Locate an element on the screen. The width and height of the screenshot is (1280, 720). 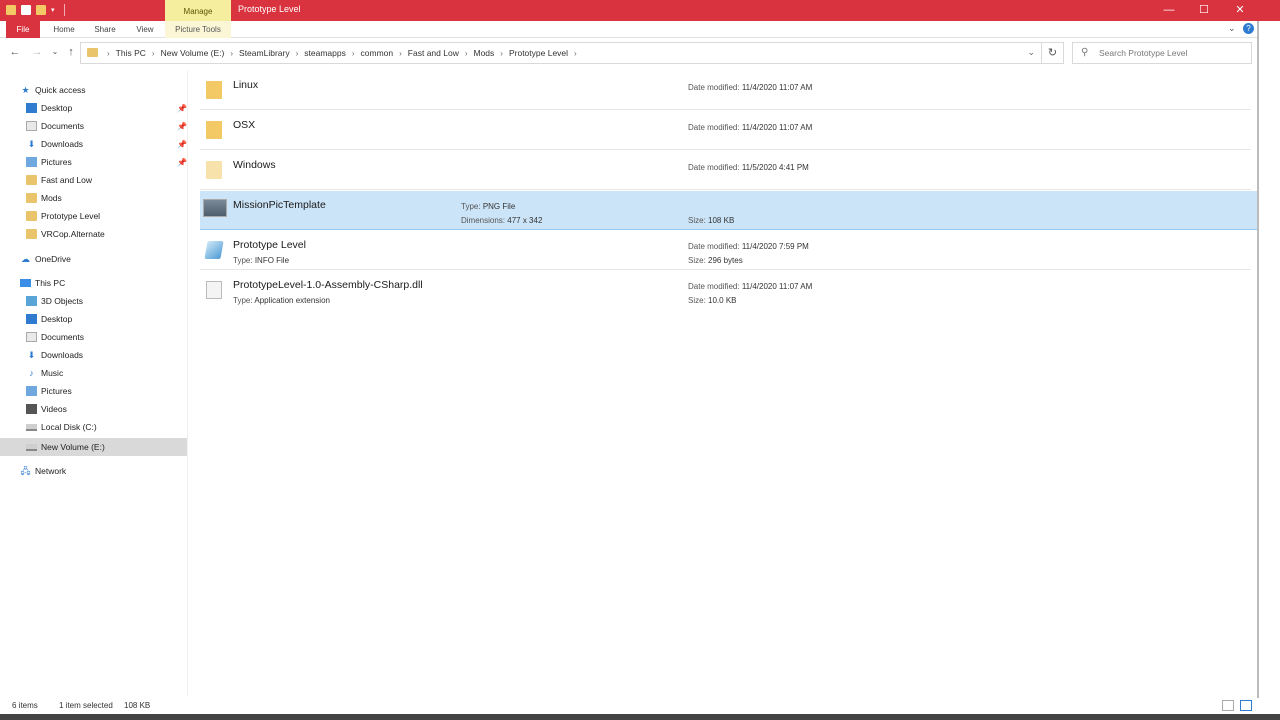
details-view-icon is located at coordinates (1228, 705).